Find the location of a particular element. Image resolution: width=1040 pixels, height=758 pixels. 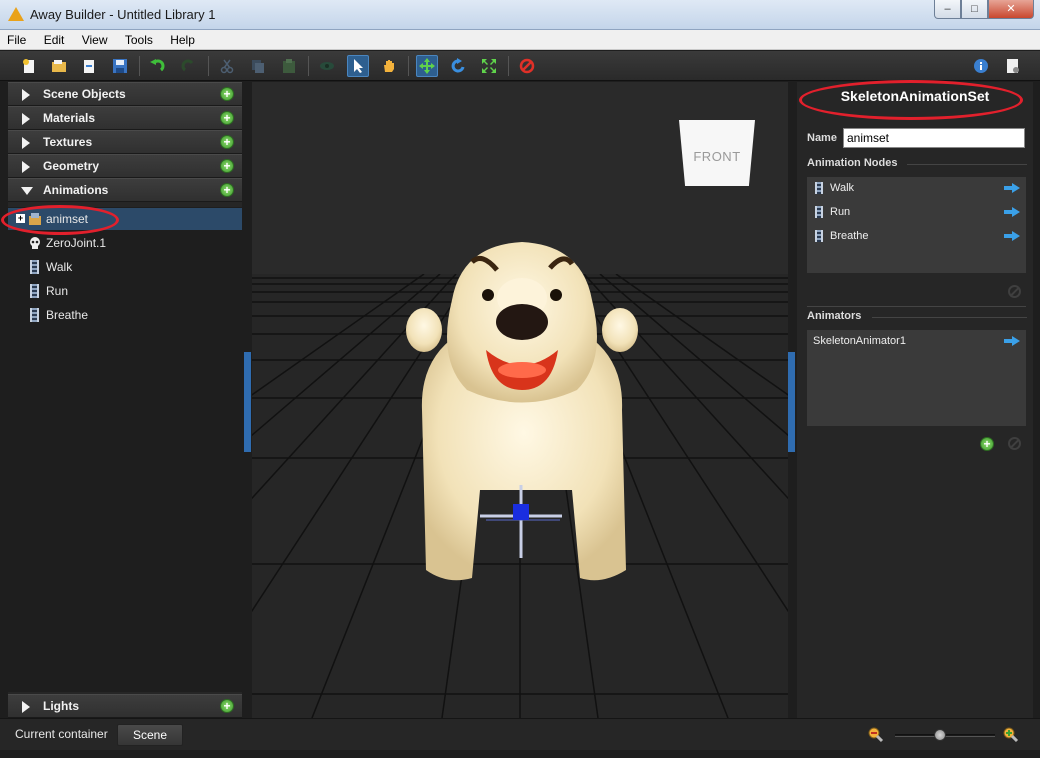

animator-label: SkeletonAnimator1 is located at coordinates (859, 341).